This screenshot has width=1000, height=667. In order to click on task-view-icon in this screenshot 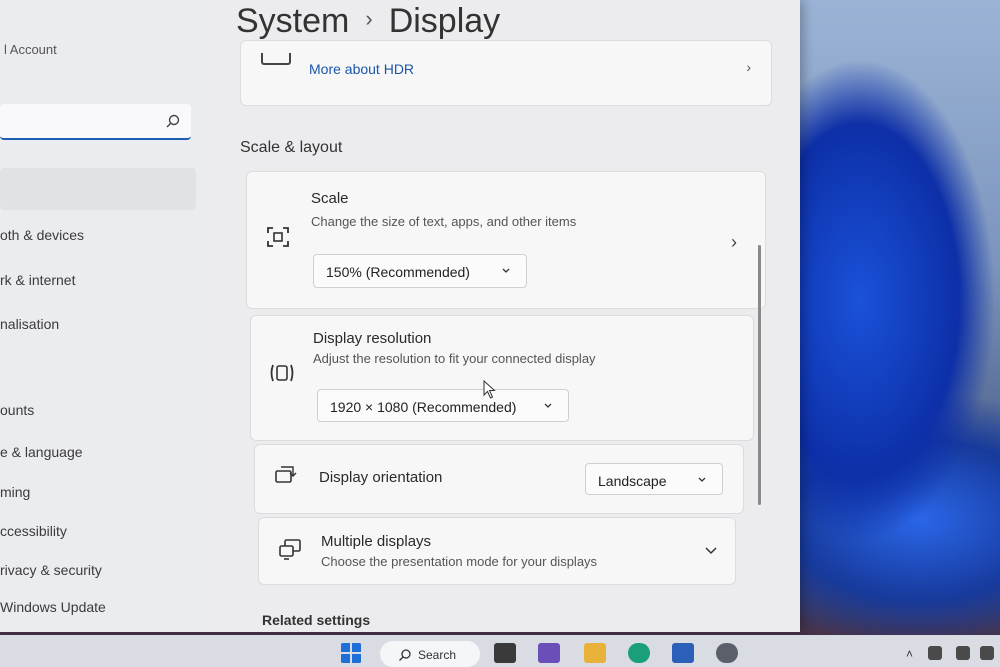, I will do `click(505, 653)`.